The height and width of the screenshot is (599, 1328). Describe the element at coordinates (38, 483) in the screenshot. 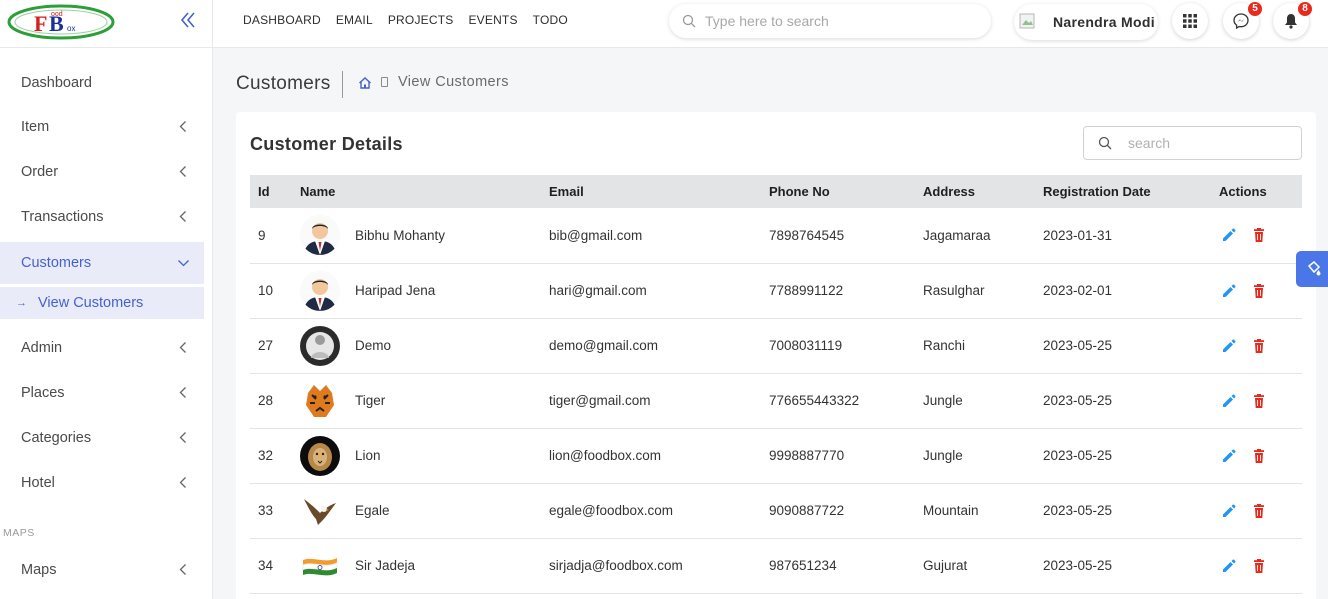

I see `sidebar-item-label: Hotel` at that location.